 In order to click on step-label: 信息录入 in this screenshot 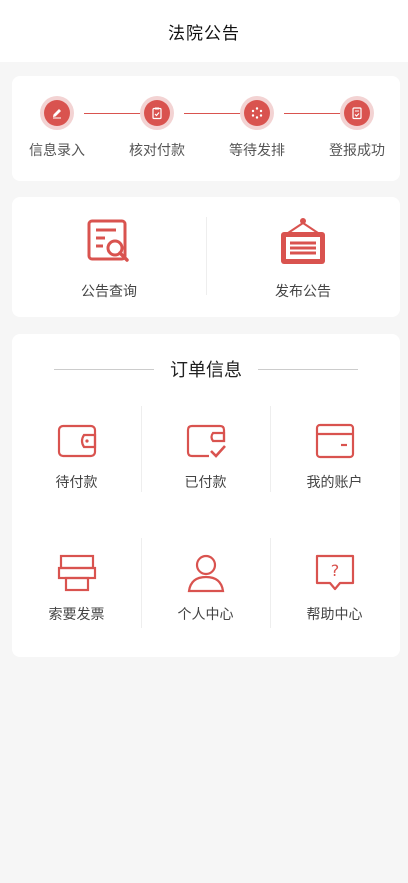, I will do `click(57, 151)`.